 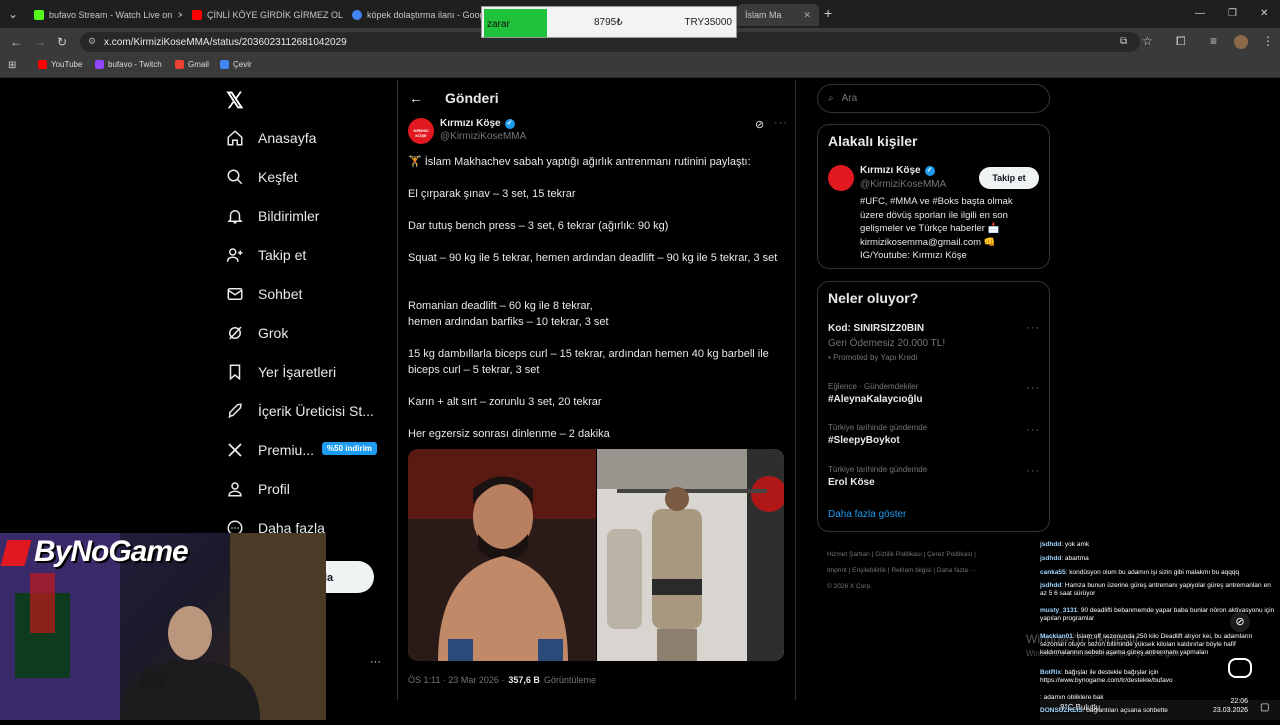 I want to click on reading-list-icon: ≡, so click(x=1213, y=41).